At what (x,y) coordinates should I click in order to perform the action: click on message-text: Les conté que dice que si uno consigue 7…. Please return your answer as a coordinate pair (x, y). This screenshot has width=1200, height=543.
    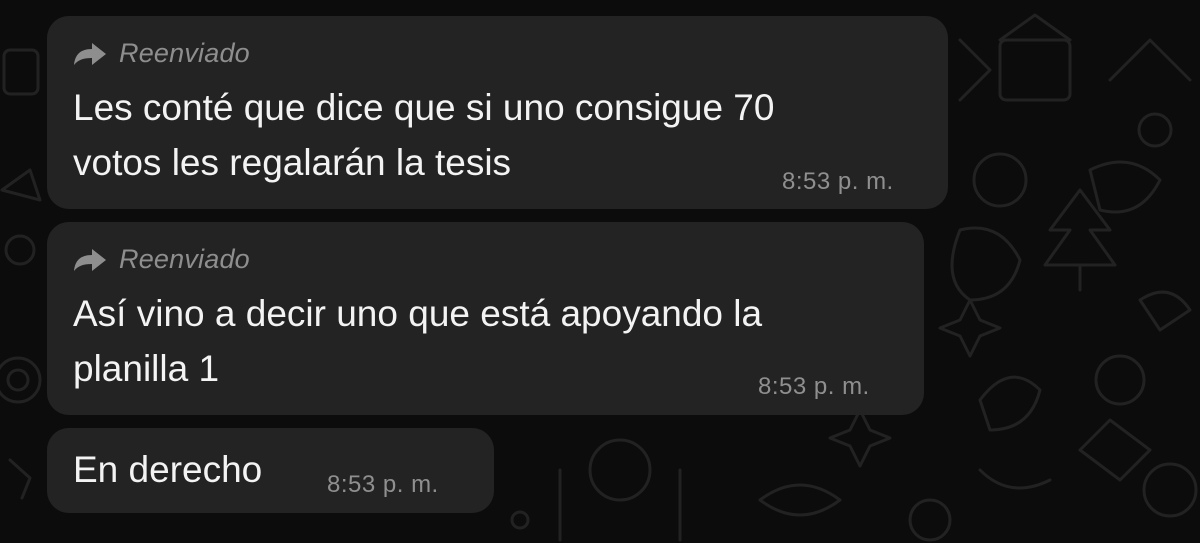
    Looking at the image, I should click on (424, 135).